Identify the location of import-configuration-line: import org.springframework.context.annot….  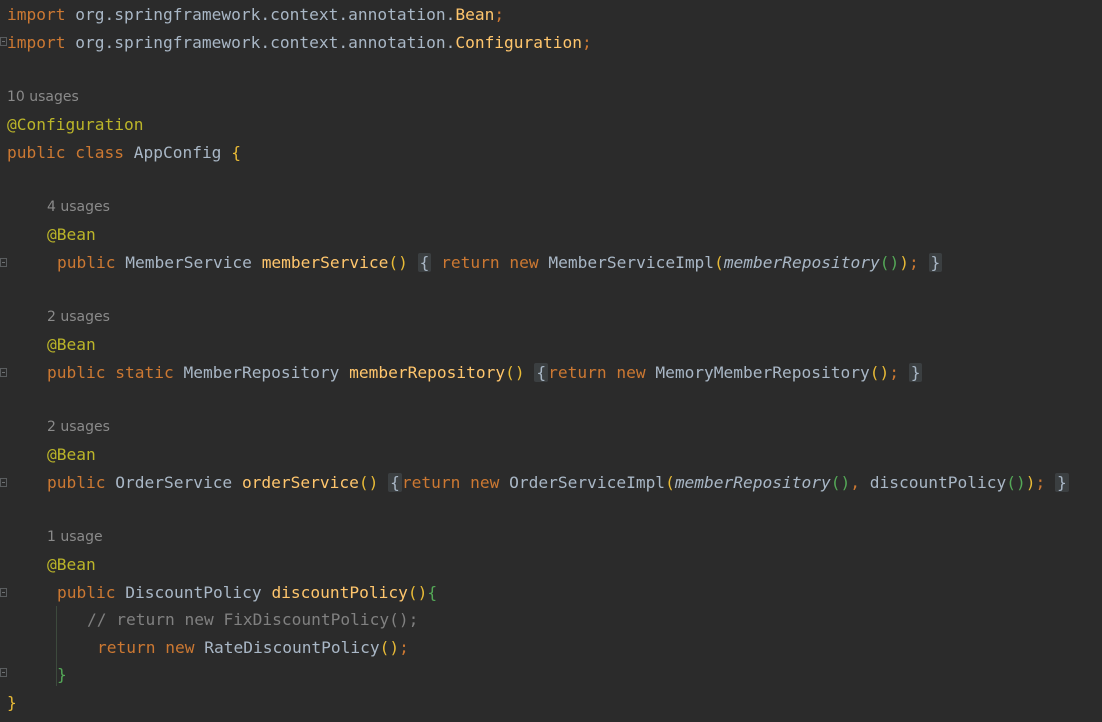
(299, 43).